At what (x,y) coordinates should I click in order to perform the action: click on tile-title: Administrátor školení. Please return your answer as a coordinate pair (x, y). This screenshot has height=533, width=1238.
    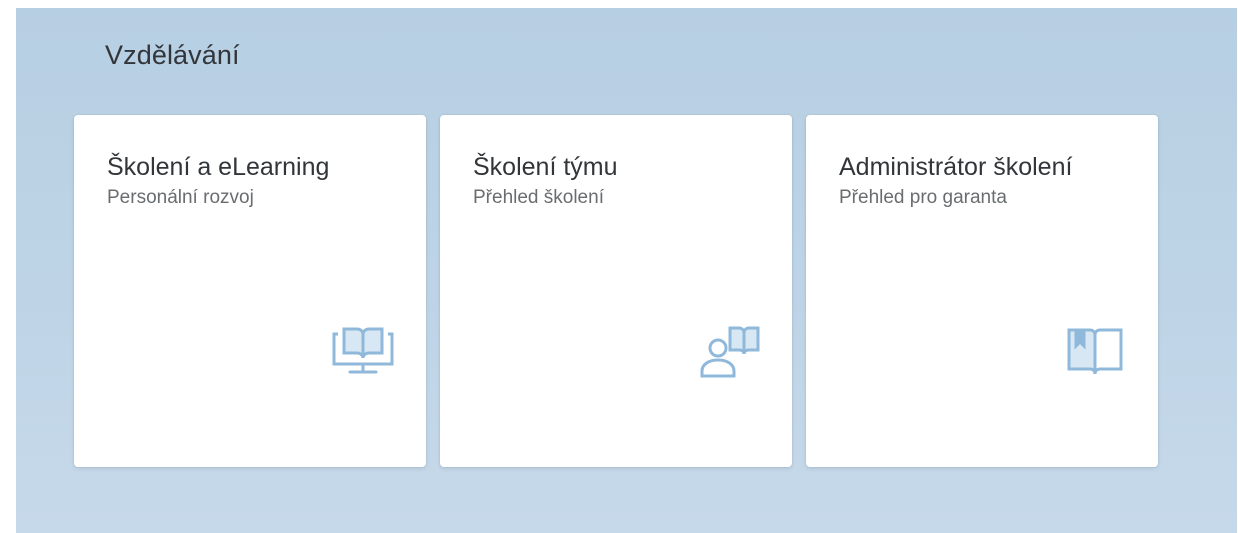
    Looking at the image, I should click on (956, 167).